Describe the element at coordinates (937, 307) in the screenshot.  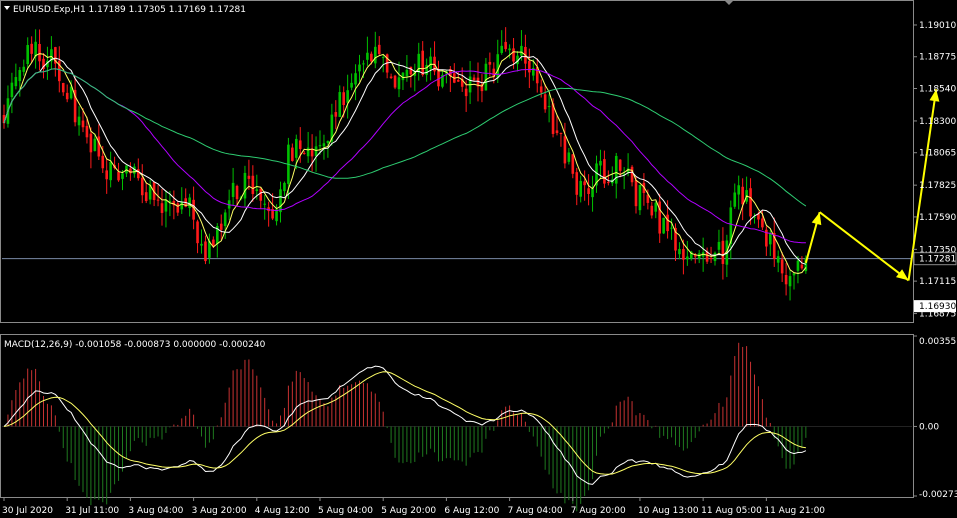
I see `low-marker-label: 1.16930` at that location.